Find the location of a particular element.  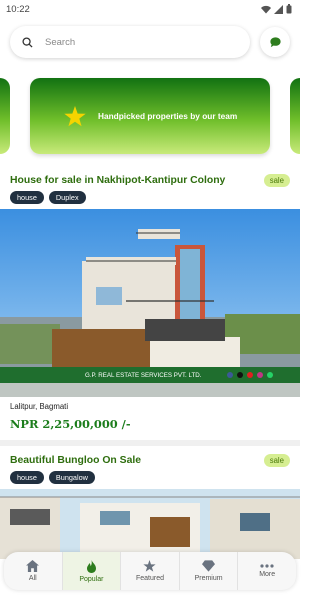

tag-subtype: Bungalow is located at coordinates (71, 477).